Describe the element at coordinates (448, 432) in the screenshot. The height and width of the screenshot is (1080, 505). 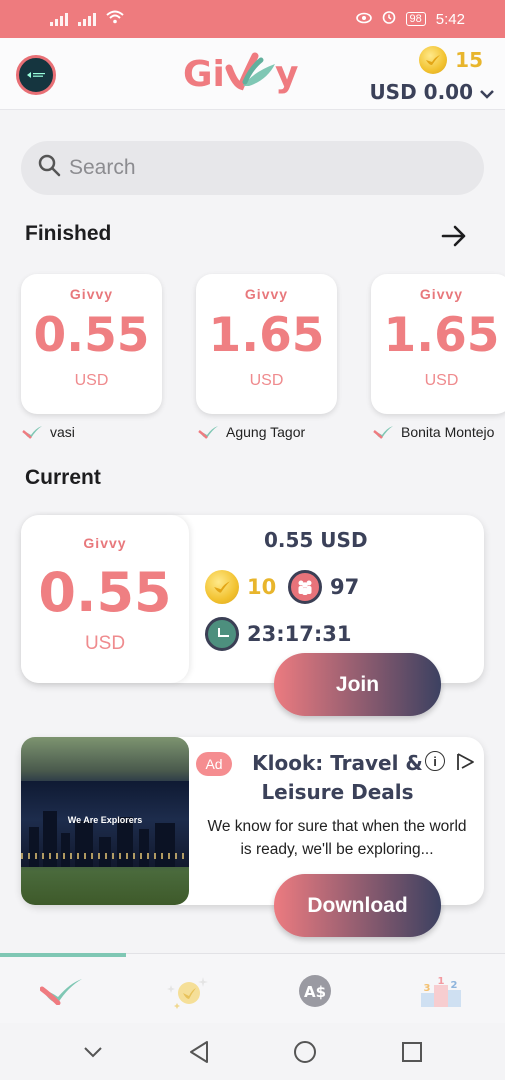
I see `winner-name-text: Bonita Montejo` at that location.